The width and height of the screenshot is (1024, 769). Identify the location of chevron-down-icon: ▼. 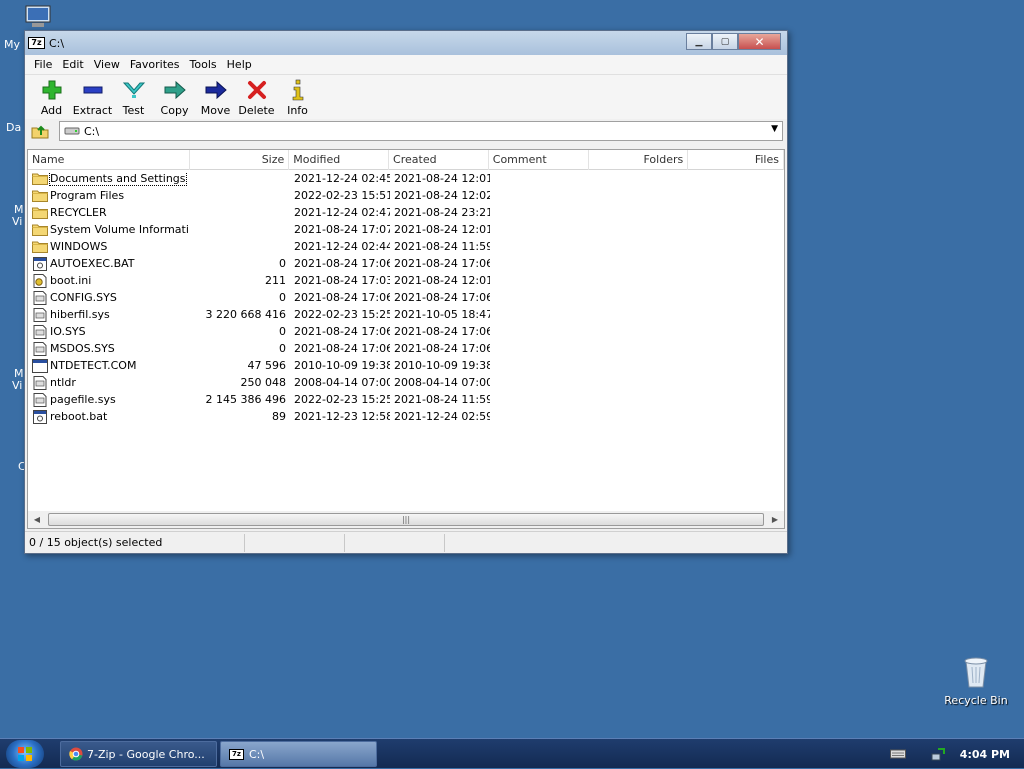
(774, 129).